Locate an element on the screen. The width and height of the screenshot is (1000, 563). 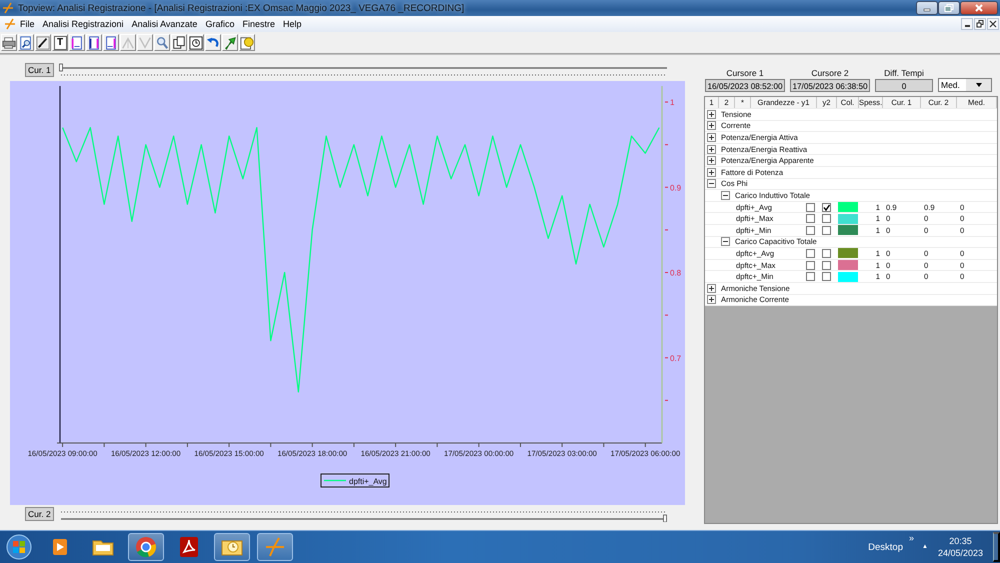
value-field: 16/05/2023 08:52:00 is located at coordinates (745, 85).